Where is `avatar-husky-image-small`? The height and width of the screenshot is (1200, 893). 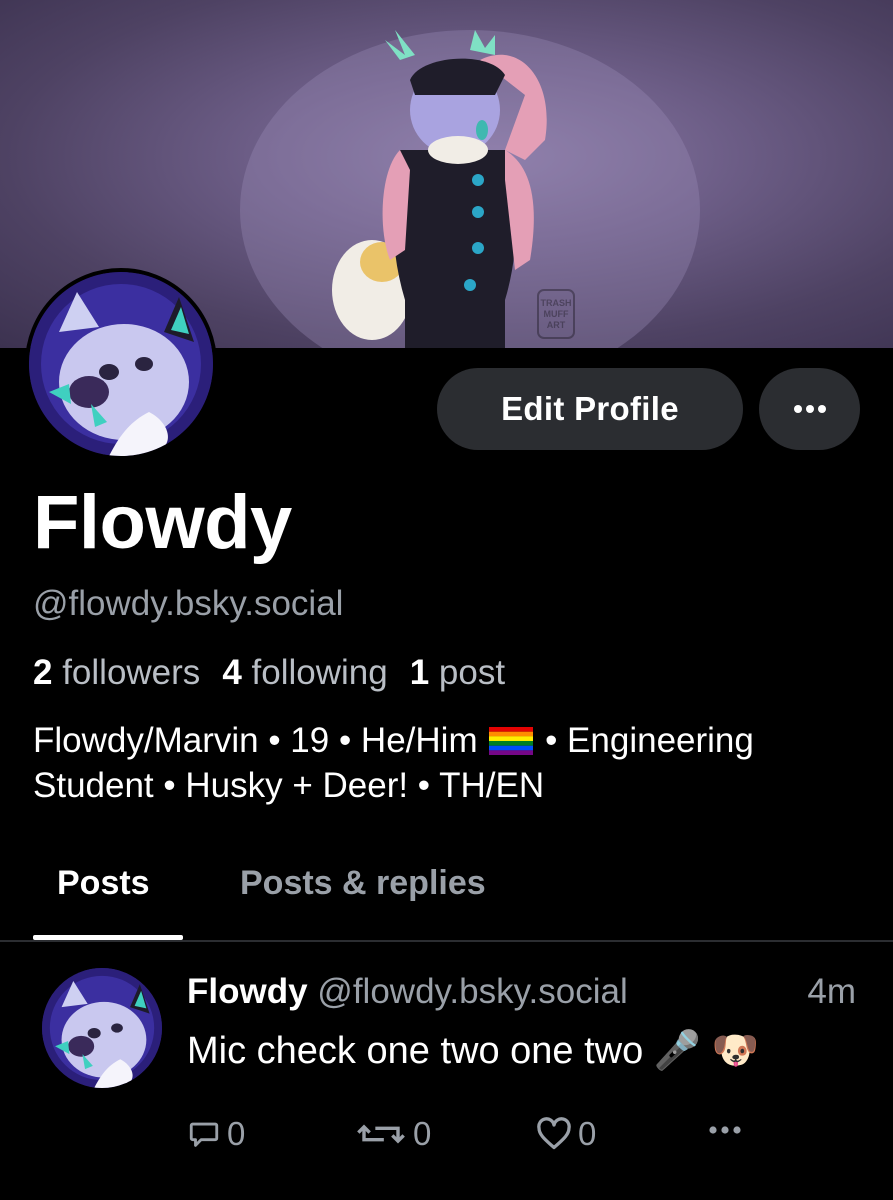 avatar-husky-image-small is located at coordinates (102, 1028).